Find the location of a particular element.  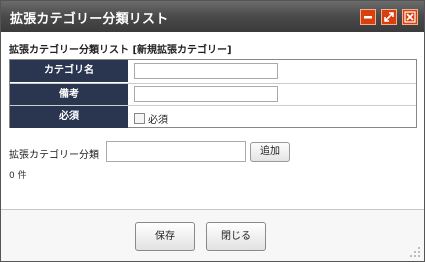

resize-grip-icon is located at coordinates (416, 253).